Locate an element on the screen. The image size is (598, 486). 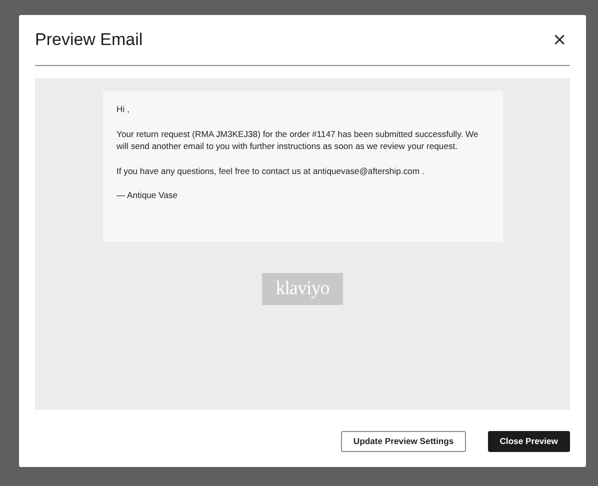
settings-button: Update Preview Settings is located at coordinates (403, 441).